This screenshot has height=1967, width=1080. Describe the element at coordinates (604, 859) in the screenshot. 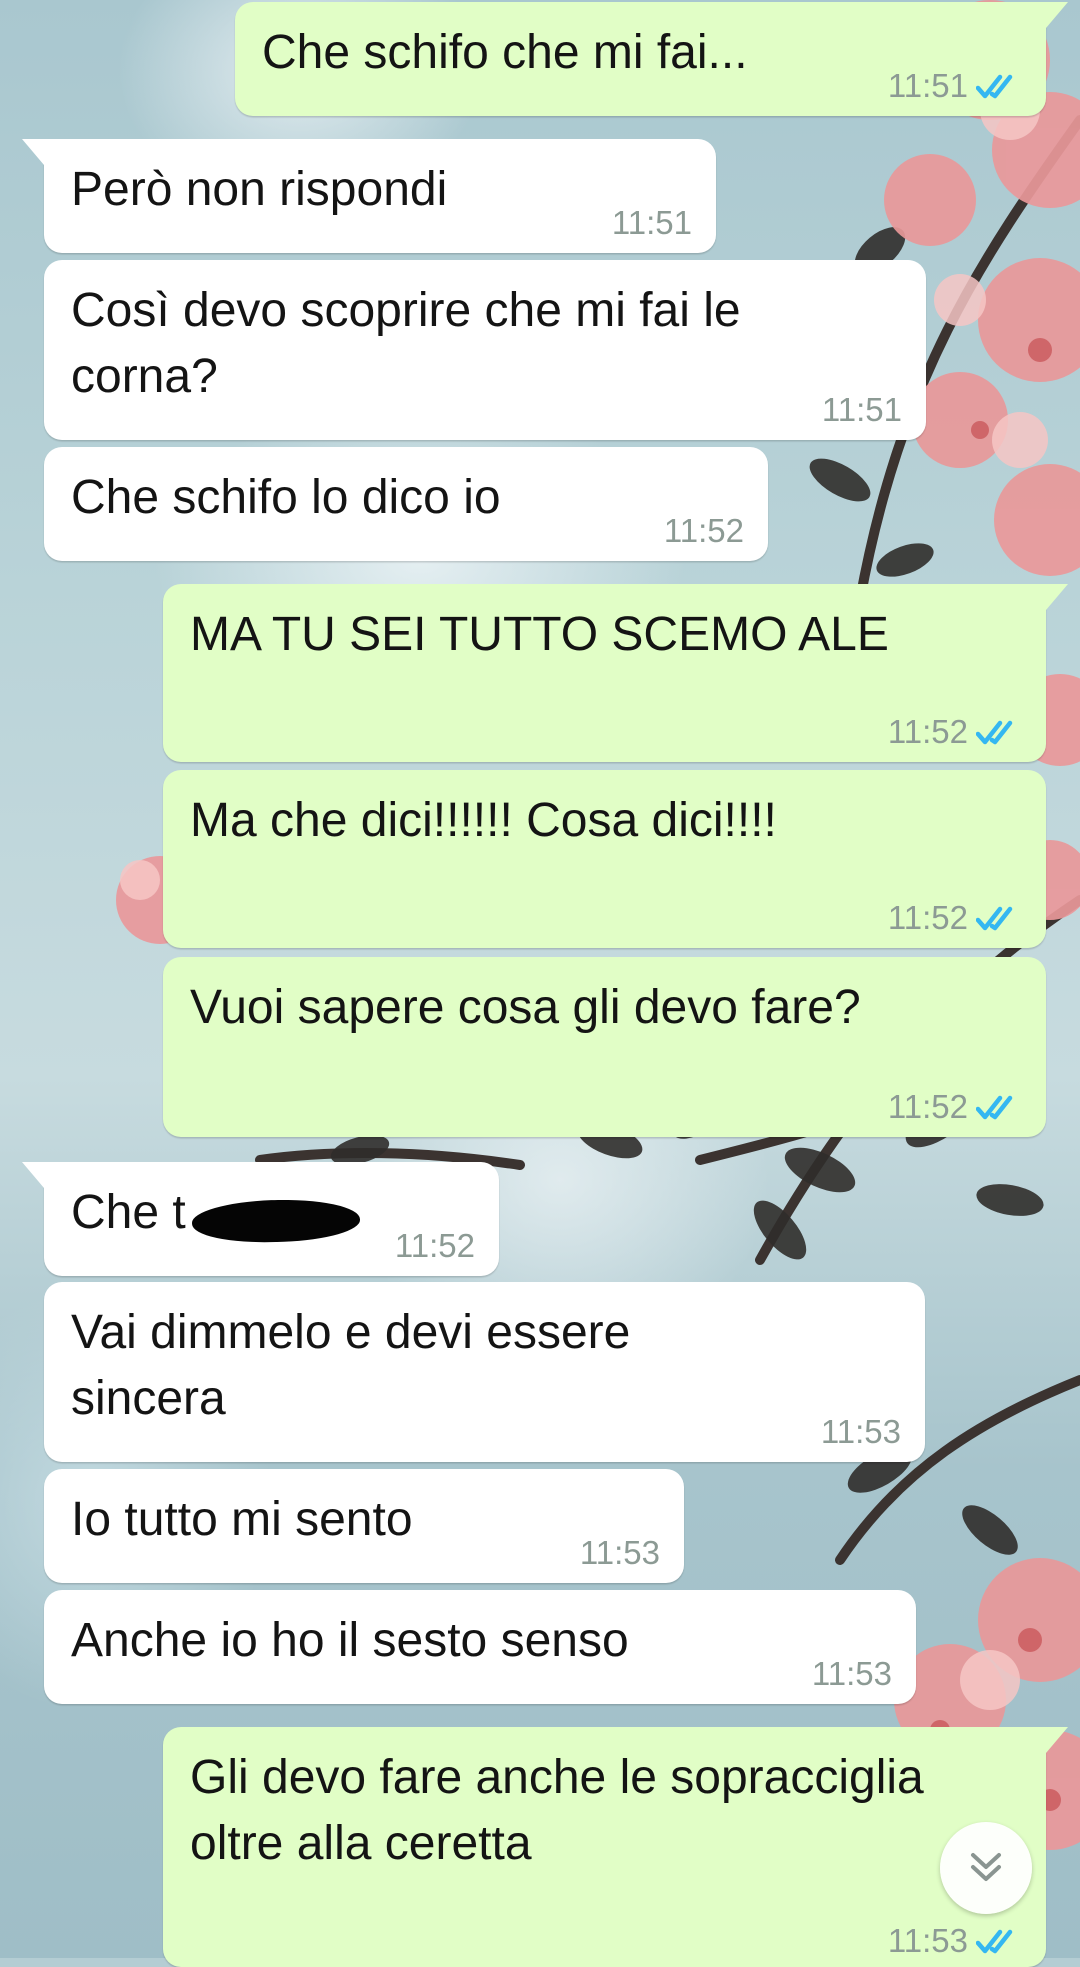

I see `outgoing-message: Ma che dici!!!!!! Cosa dici!!!! 11:52` at that location.